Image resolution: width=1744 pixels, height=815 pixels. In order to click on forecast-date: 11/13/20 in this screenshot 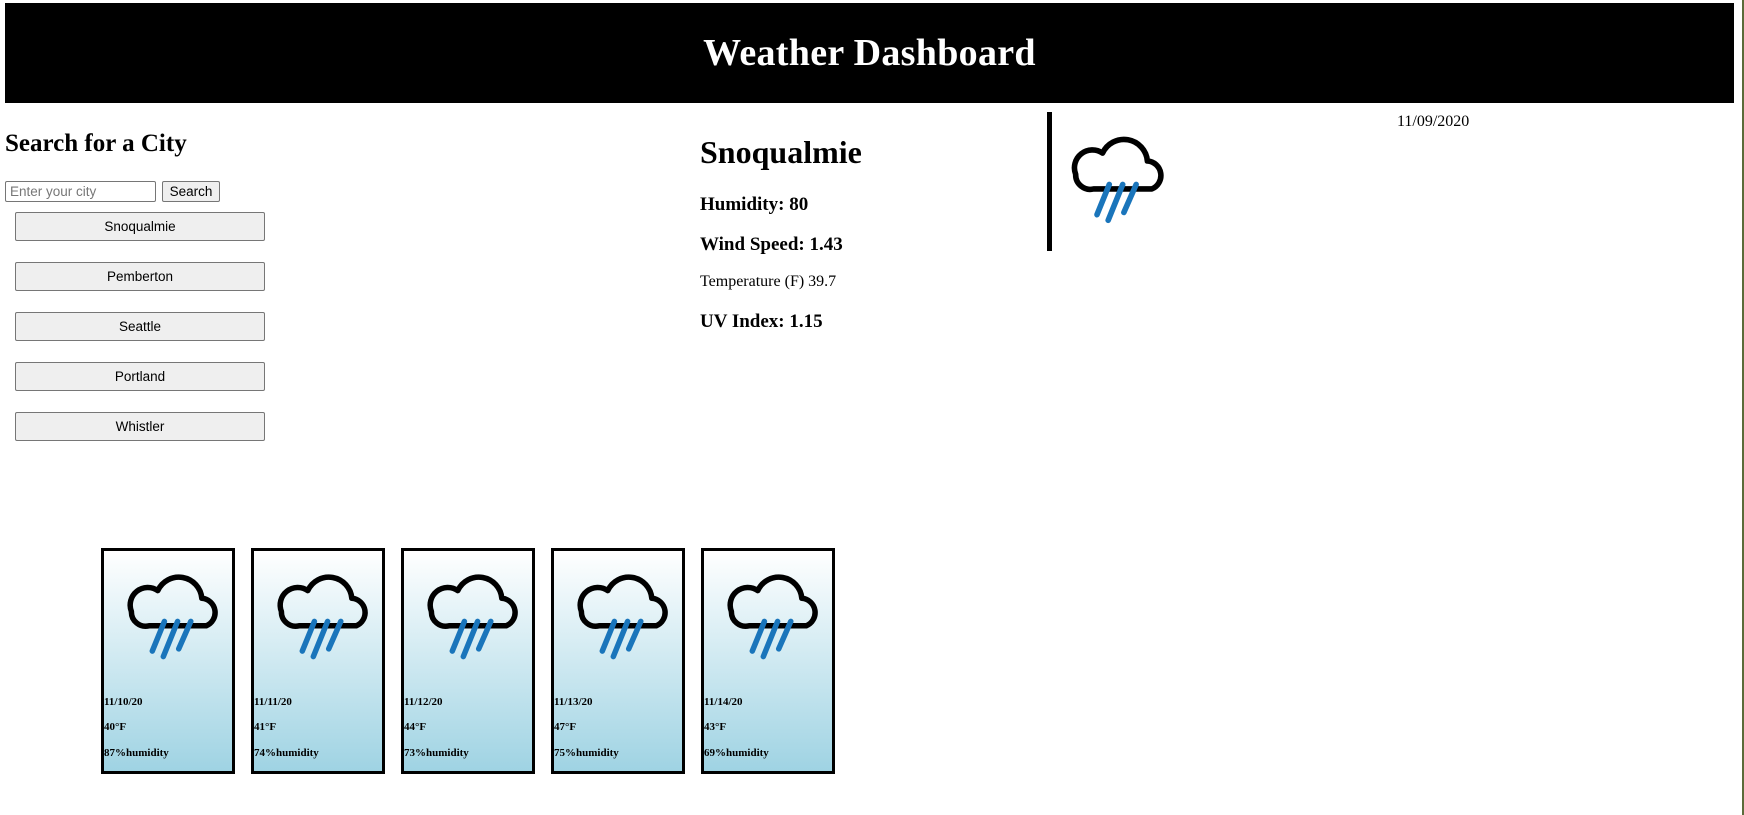, I will do `click(573, 702)`.